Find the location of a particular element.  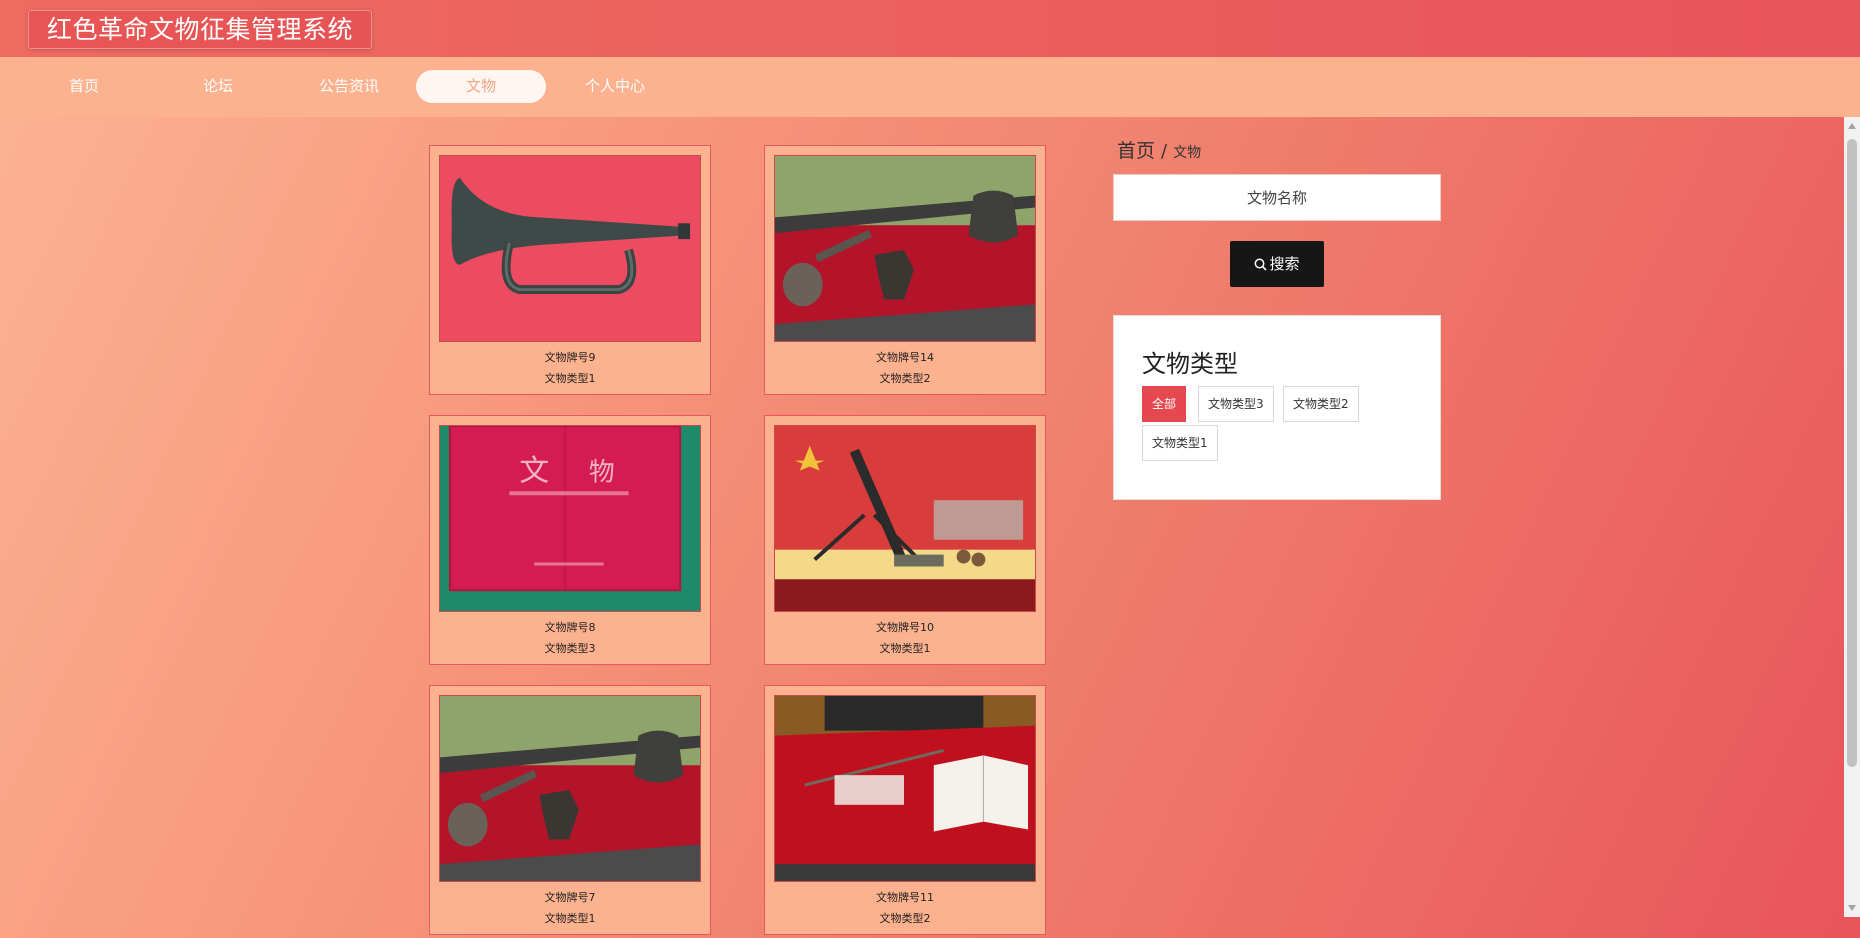

search-button: 搜索 is located at coordinates (1277, 264).